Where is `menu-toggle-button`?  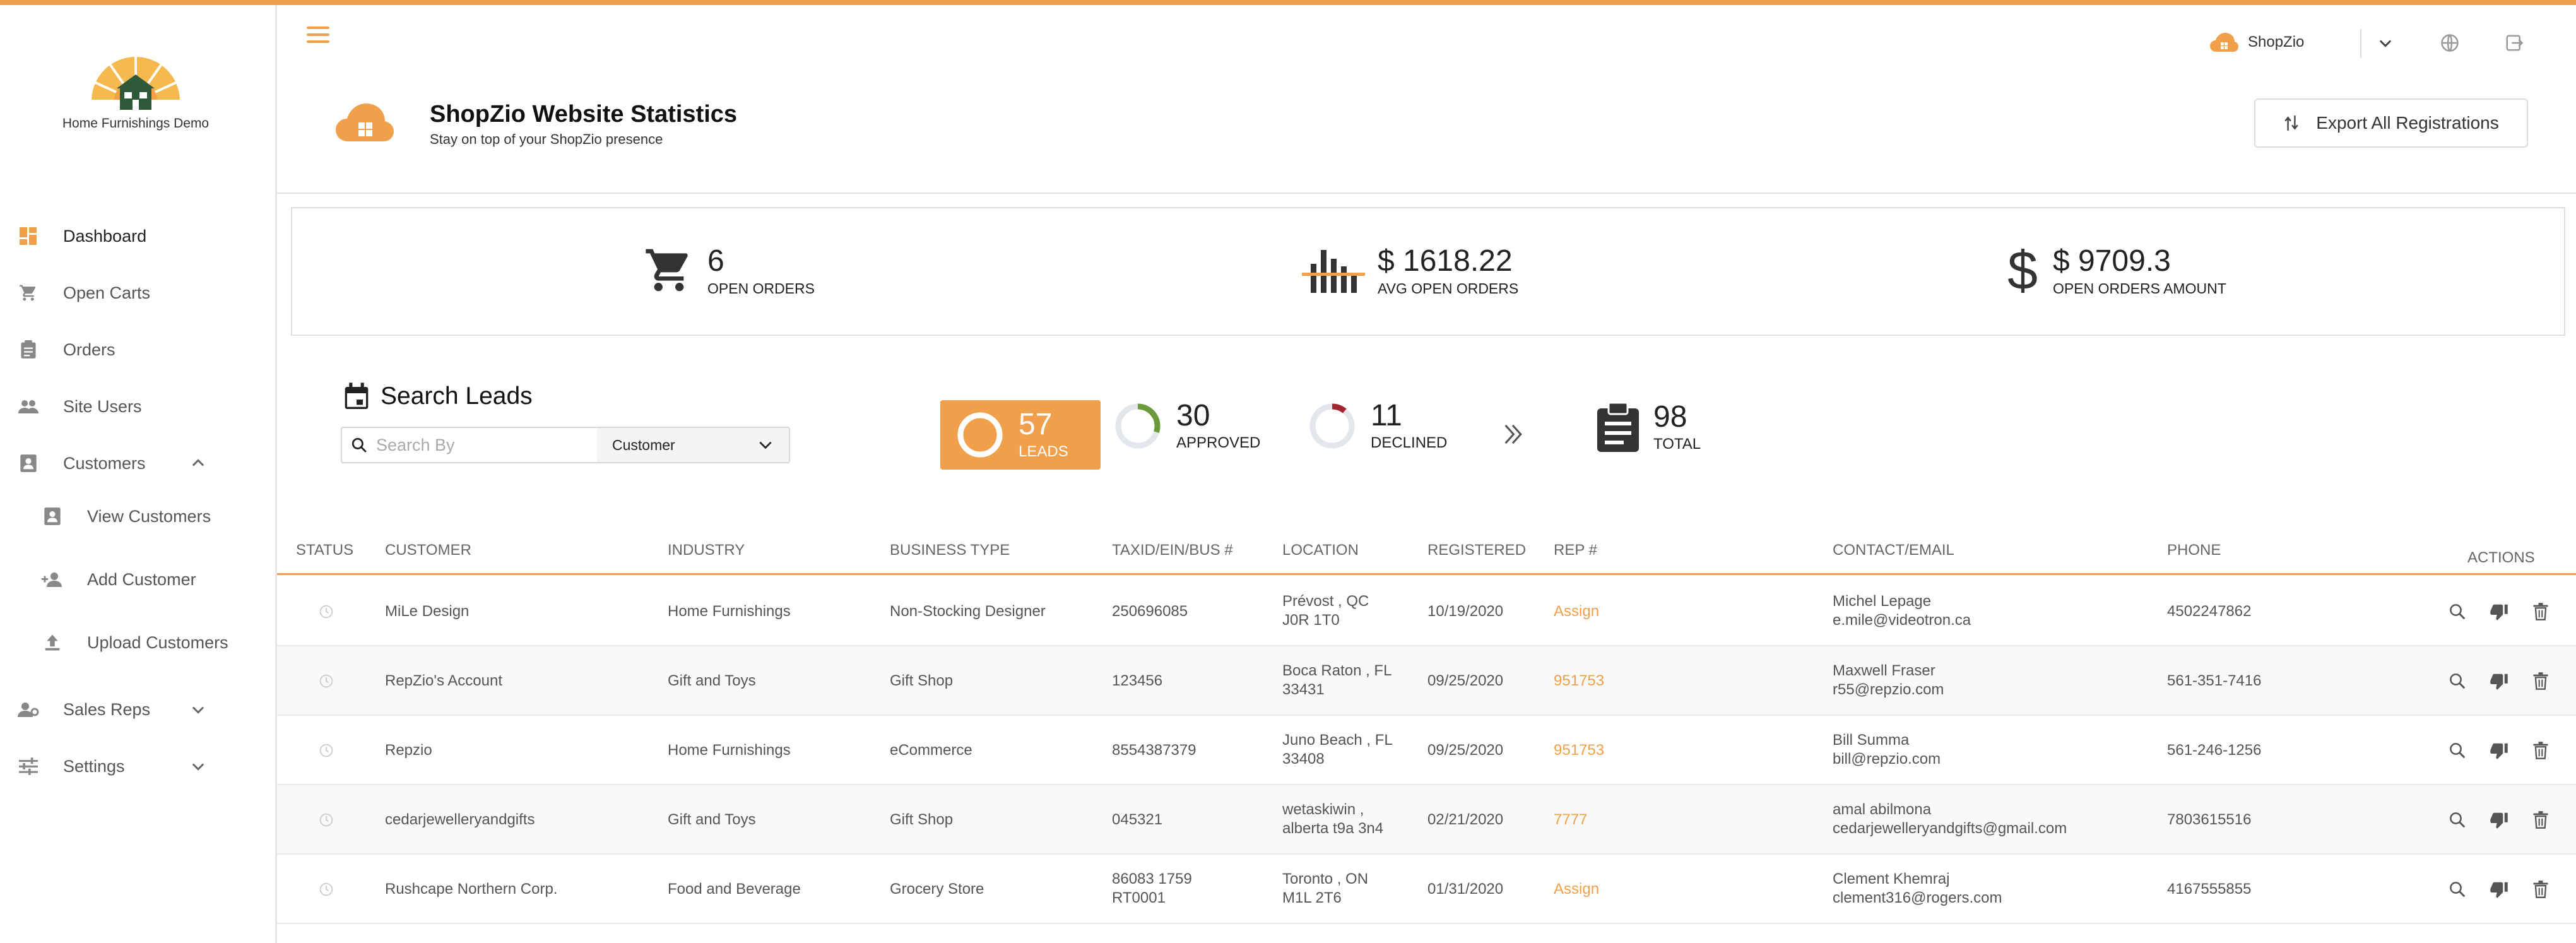 menu-toggle-button is located at coordinates (318, 36).